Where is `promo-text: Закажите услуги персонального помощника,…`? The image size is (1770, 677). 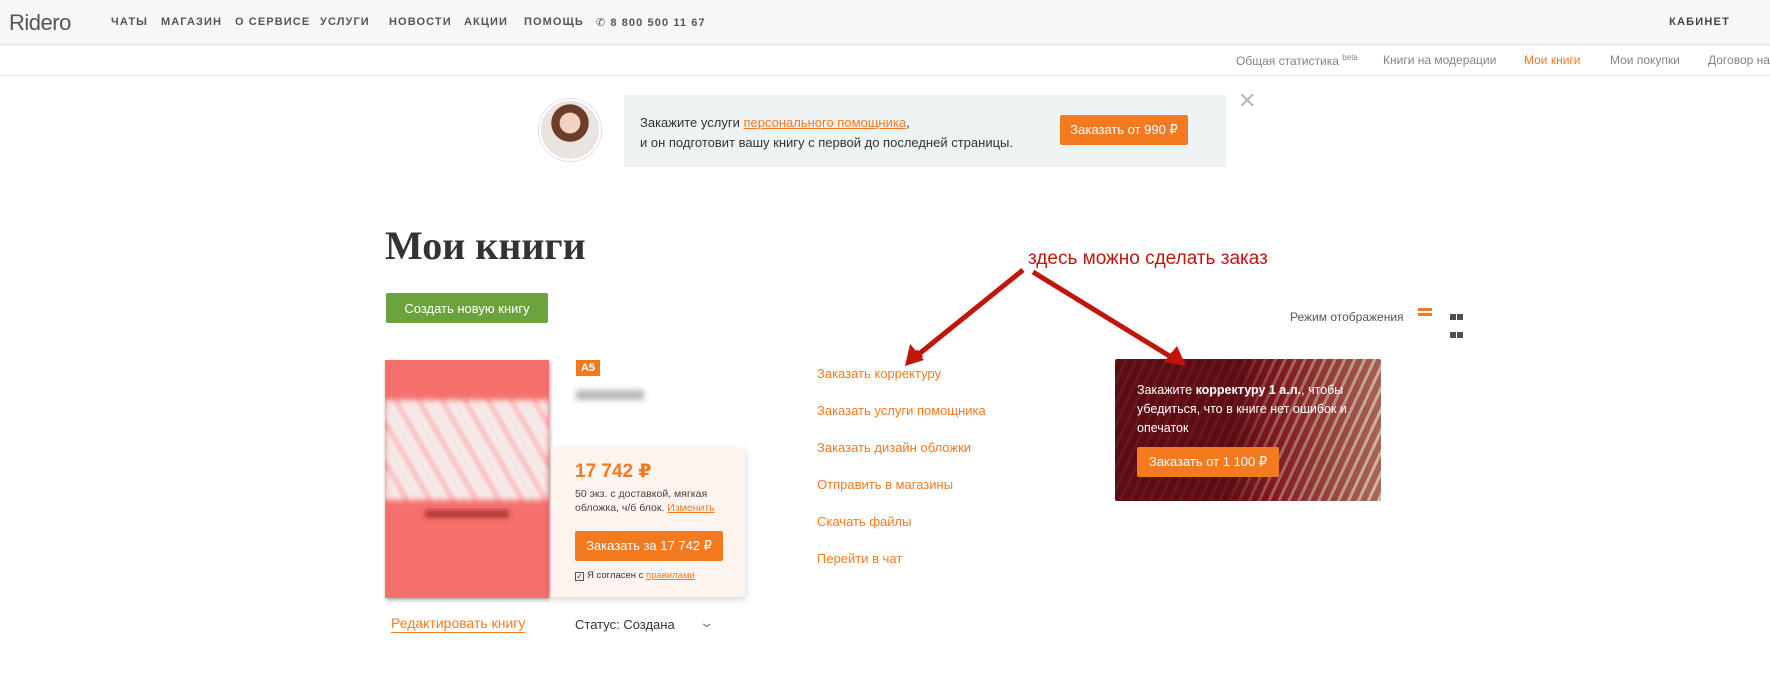
promo-text: Закажите услуги персонального помощника,… is located at coordinates (826, 133).